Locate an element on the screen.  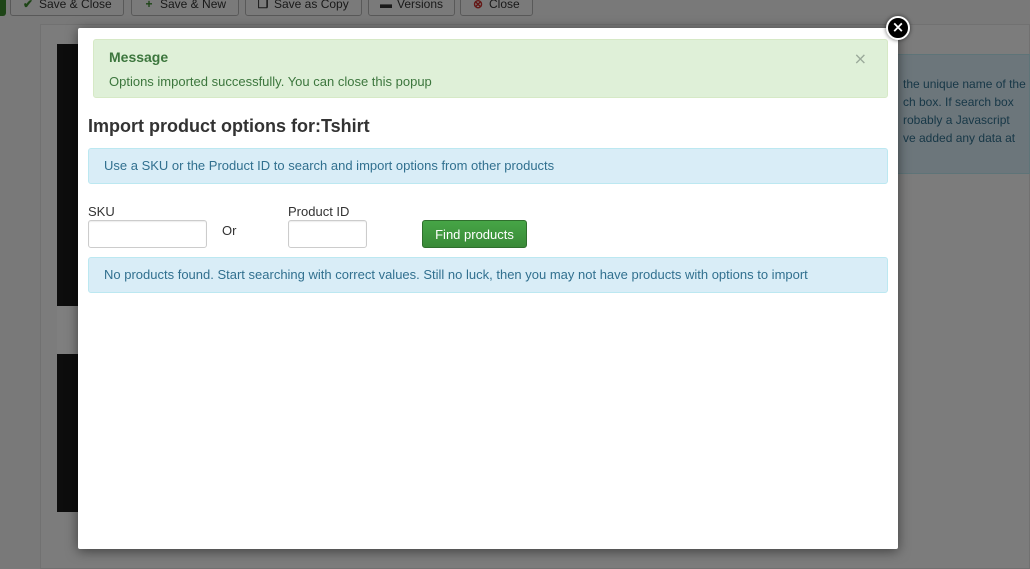
or-separator: Or is located at coordinates (229, 230).